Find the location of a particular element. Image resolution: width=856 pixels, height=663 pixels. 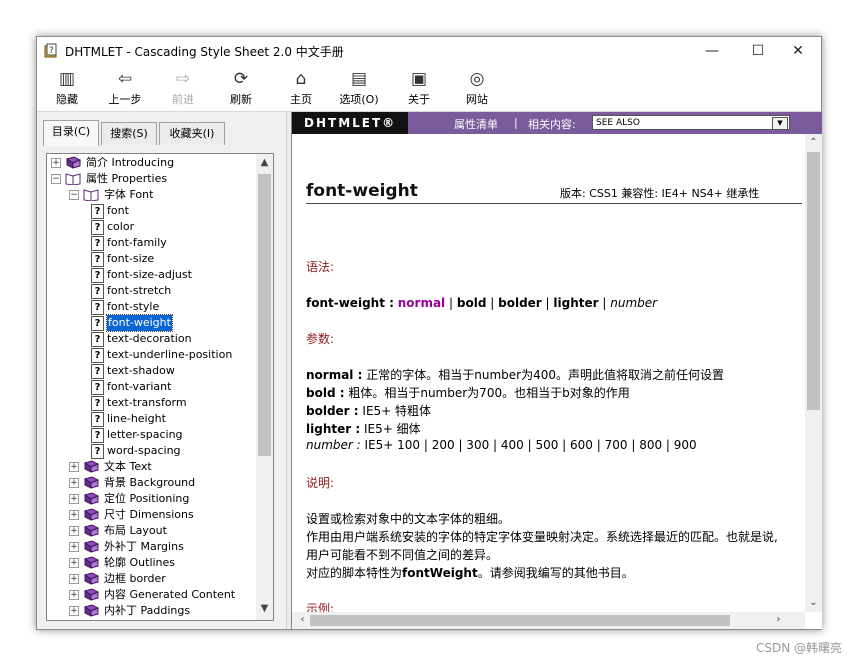

content-scroll-thumb is located at coordinates (813, 281).